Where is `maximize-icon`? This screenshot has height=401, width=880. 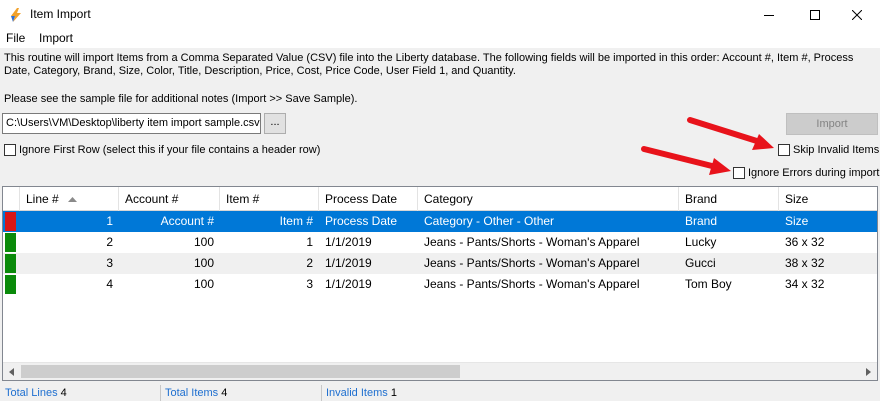 maximize-icon is located at coordinates (815, 15).